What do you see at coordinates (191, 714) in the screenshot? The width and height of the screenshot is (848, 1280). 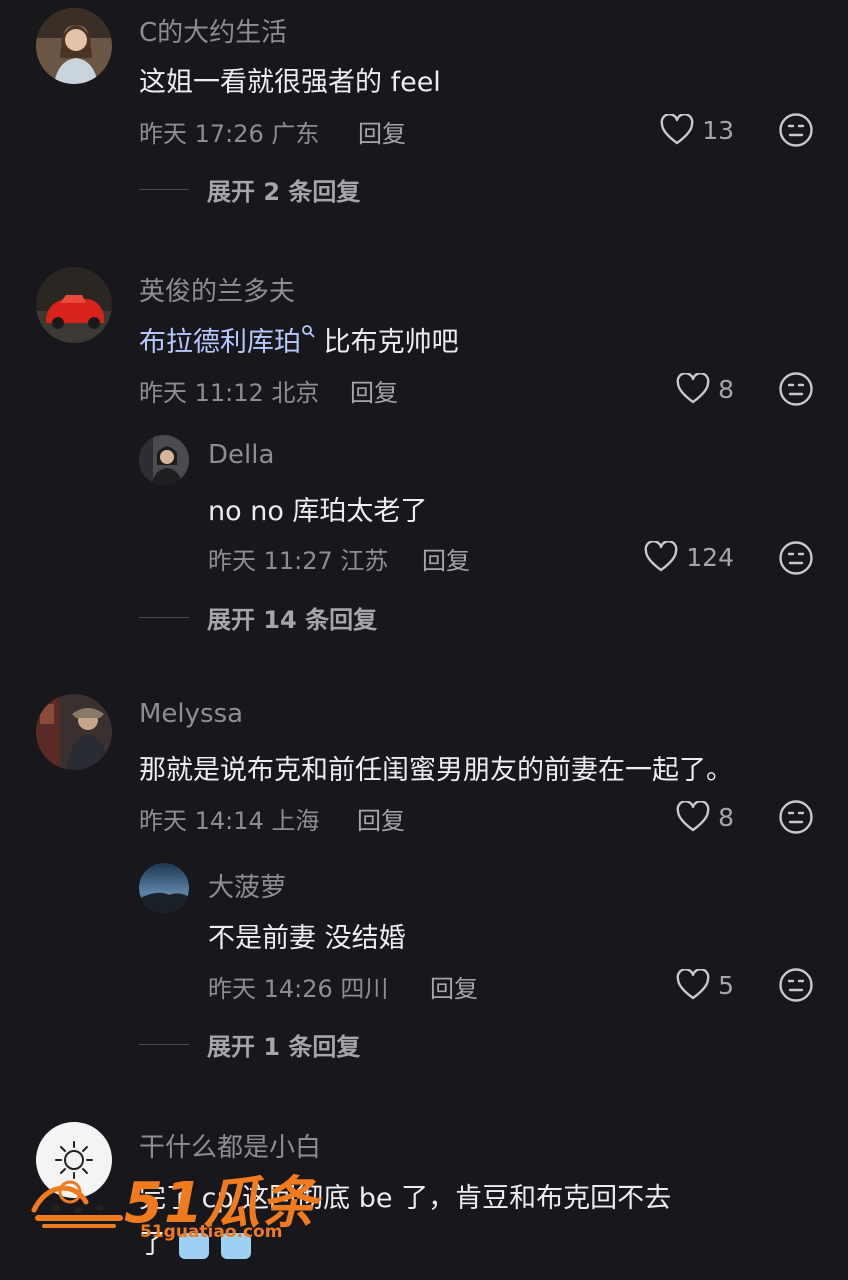 I see `username: Melyssa` at bounding box center [191, 714].